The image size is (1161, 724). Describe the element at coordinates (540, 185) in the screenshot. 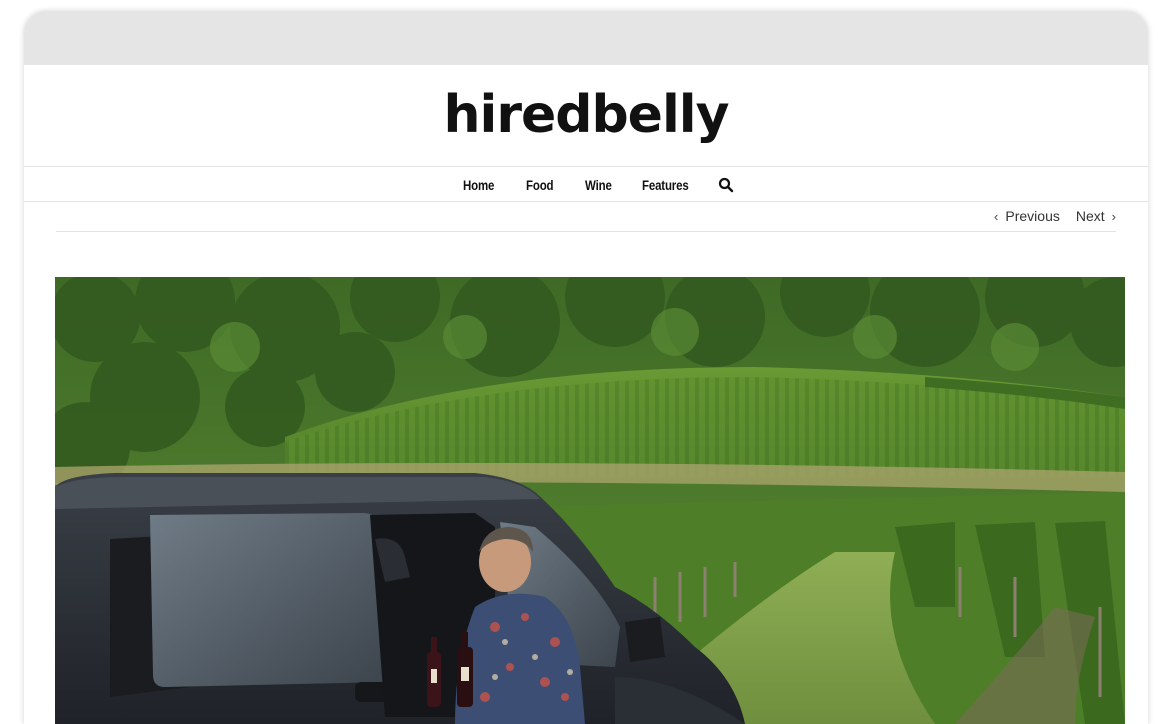

I see `nav-item-food: Food` at that location.